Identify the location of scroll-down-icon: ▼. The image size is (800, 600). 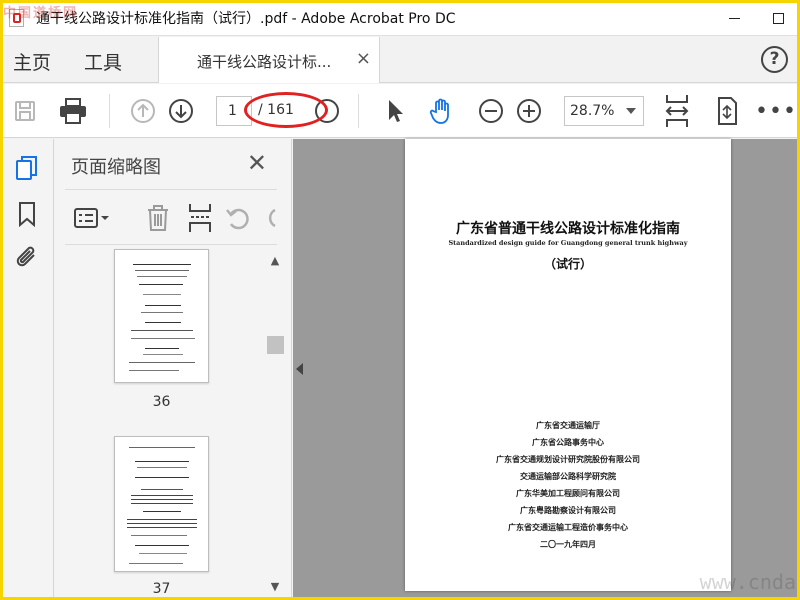
(275, 588).